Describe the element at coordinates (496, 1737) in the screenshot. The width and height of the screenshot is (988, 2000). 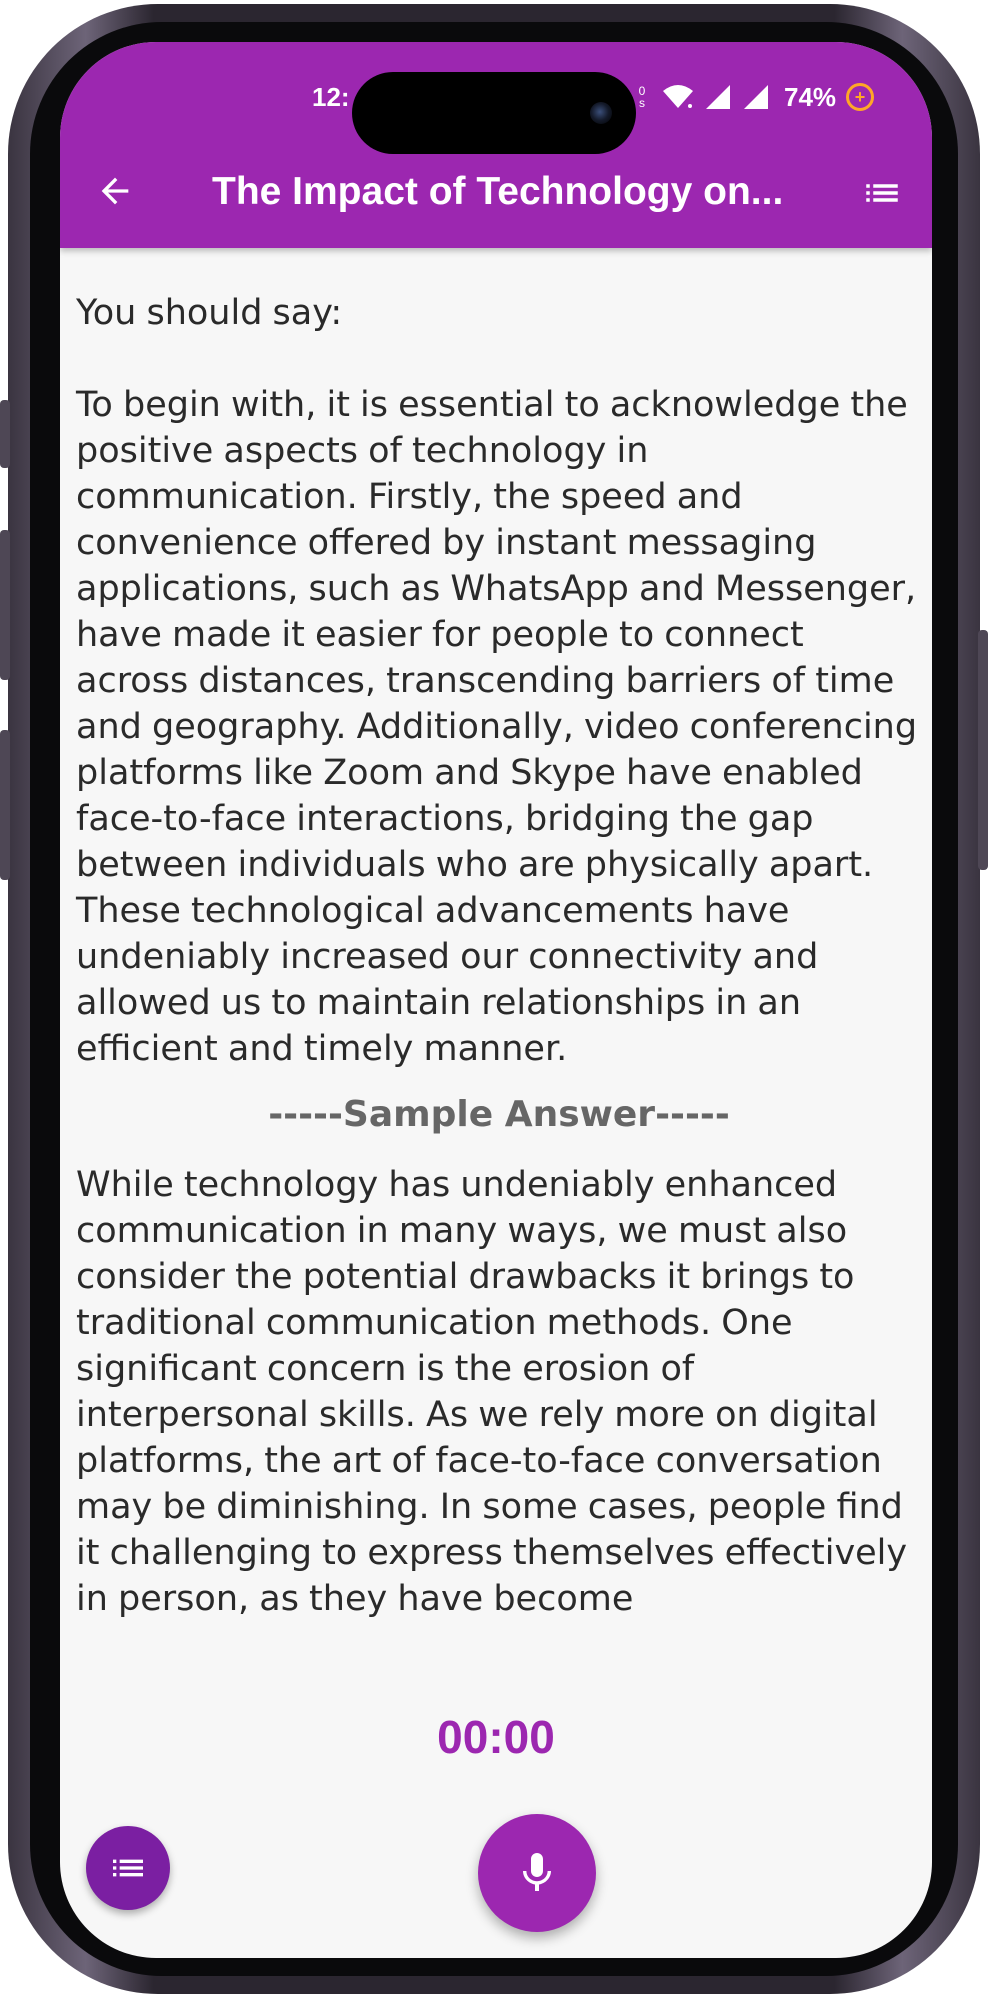
I see `recording-timer: 00:00` at that location.